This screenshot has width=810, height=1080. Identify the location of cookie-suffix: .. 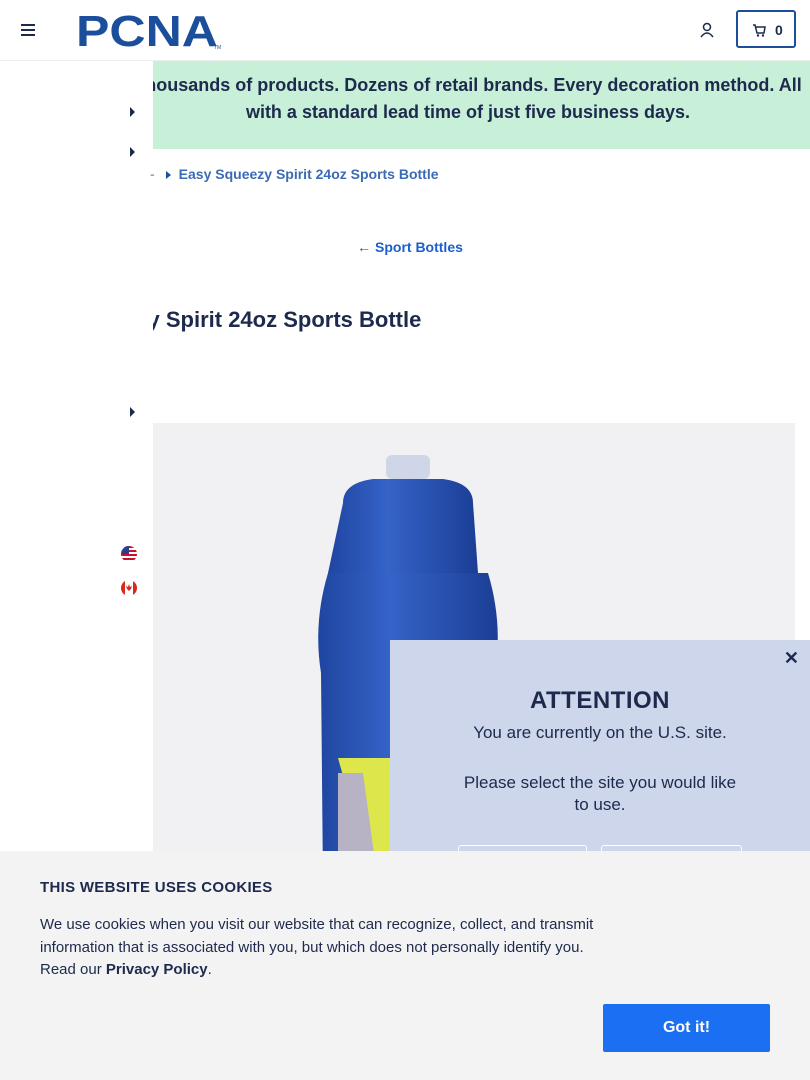
(209, 969).